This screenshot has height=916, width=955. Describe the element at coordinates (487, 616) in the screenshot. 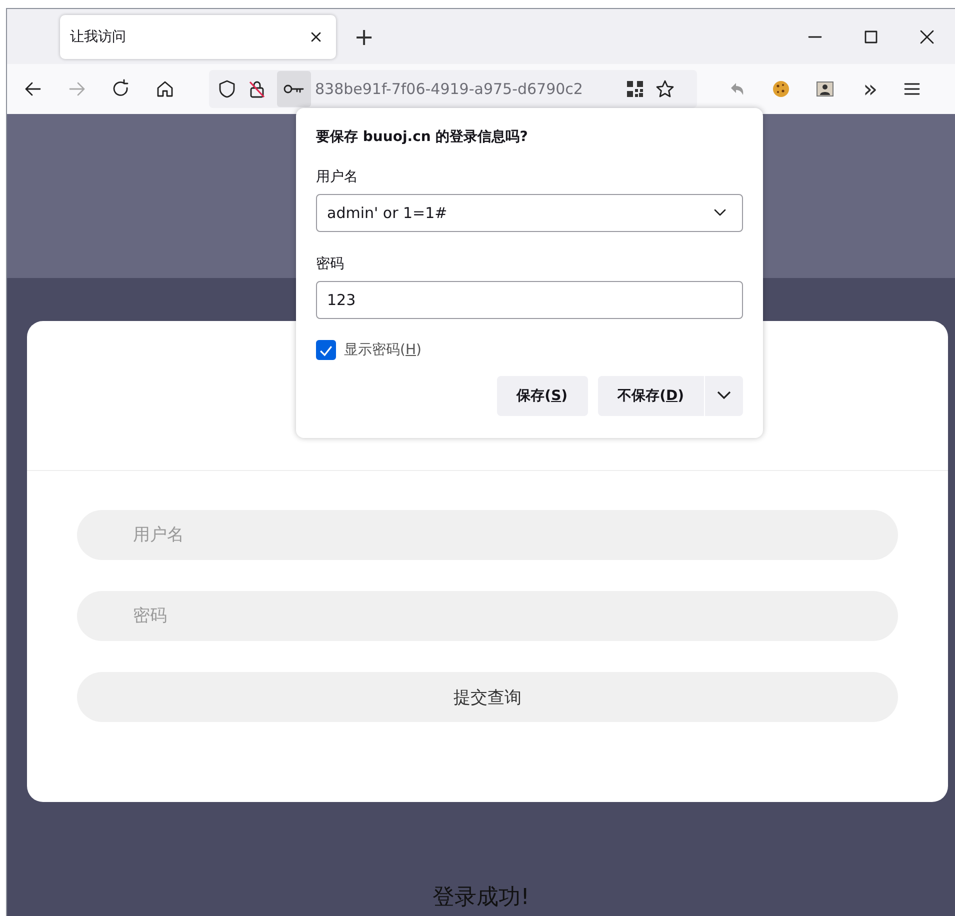

I see `password-field: 密码` at that location.